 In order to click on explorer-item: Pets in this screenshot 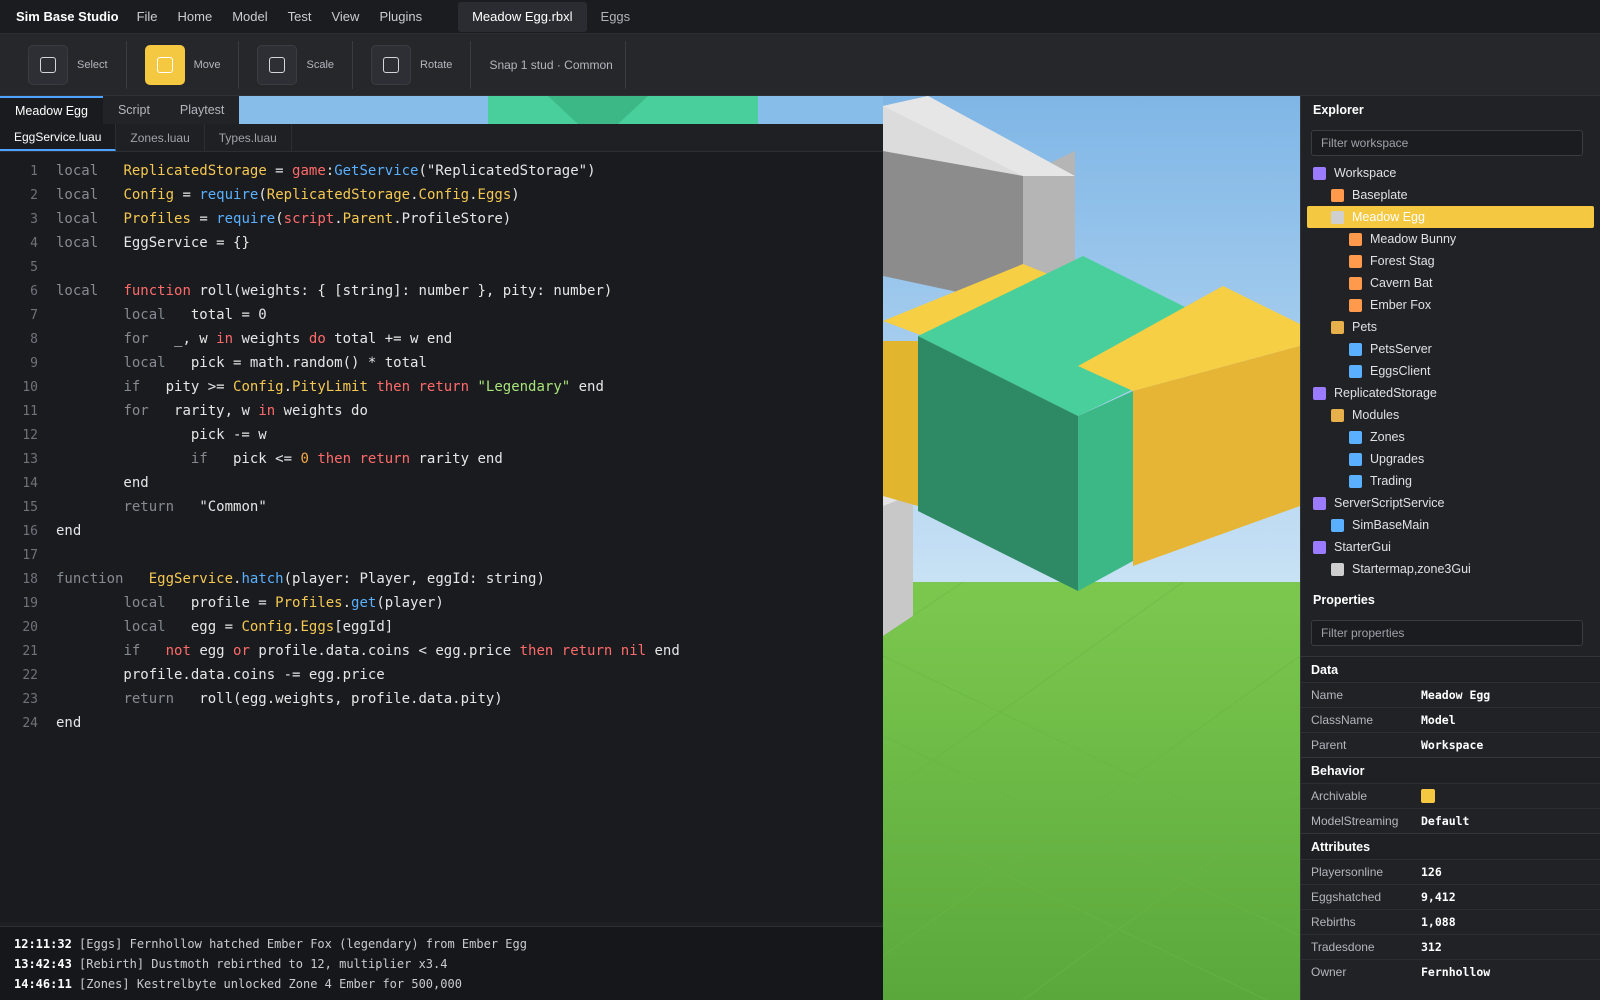, I will do `click(1450, 327)`.